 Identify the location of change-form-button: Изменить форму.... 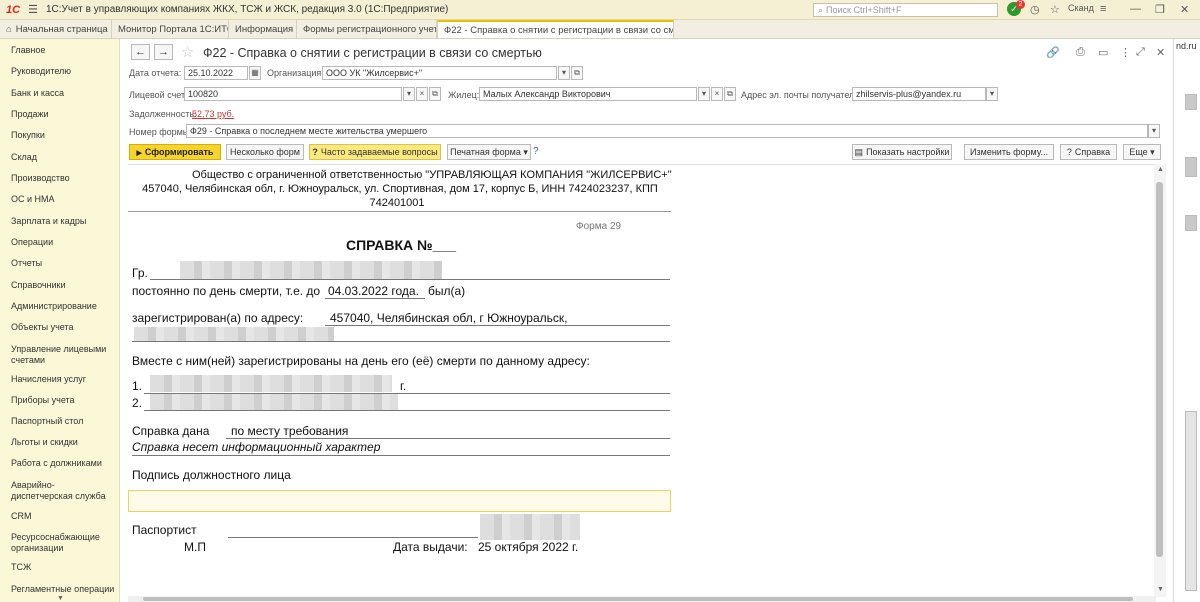
(1009, 152).